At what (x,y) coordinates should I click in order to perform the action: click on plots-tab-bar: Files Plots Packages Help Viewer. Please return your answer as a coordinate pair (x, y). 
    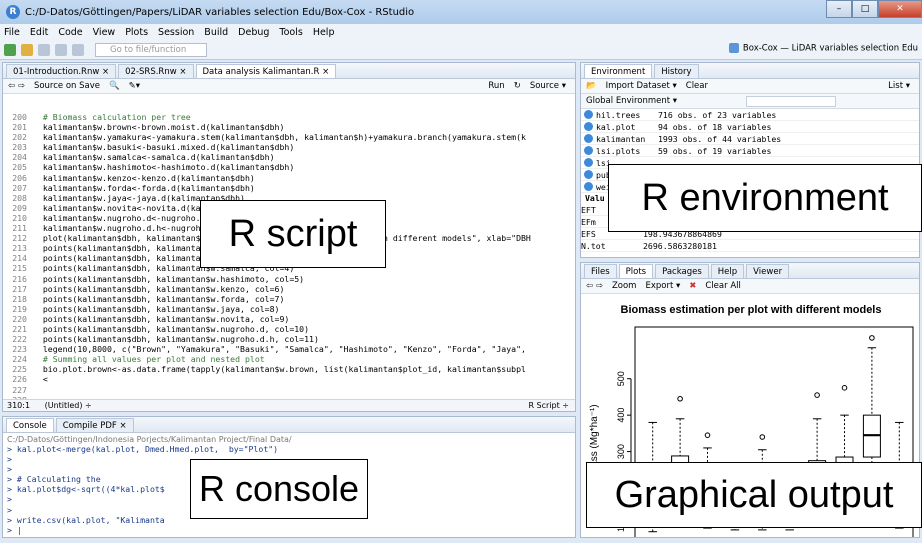
    Looking at the image, I should click on (750, 271).